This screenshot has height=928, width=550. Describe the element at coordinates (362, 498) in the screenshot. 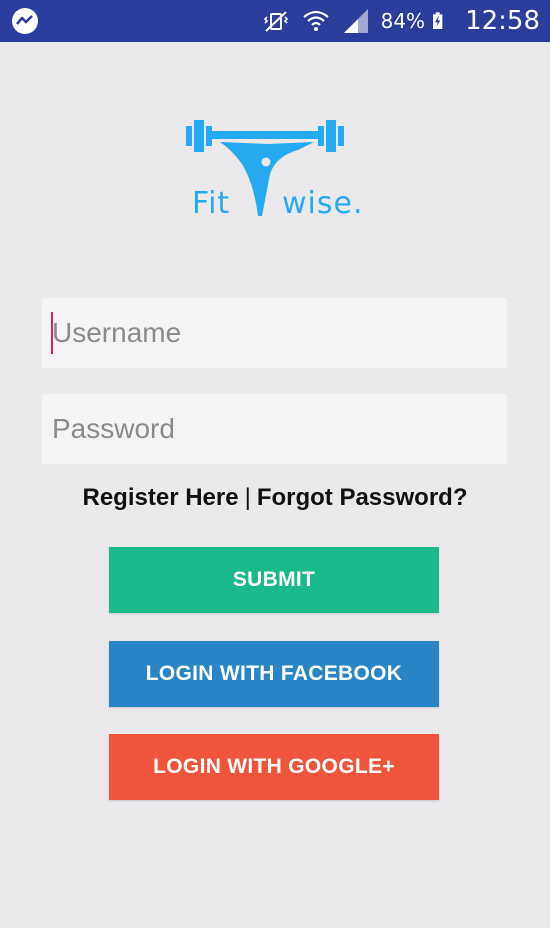

I see `forgot-password-link: Forgot Password?` at that location.